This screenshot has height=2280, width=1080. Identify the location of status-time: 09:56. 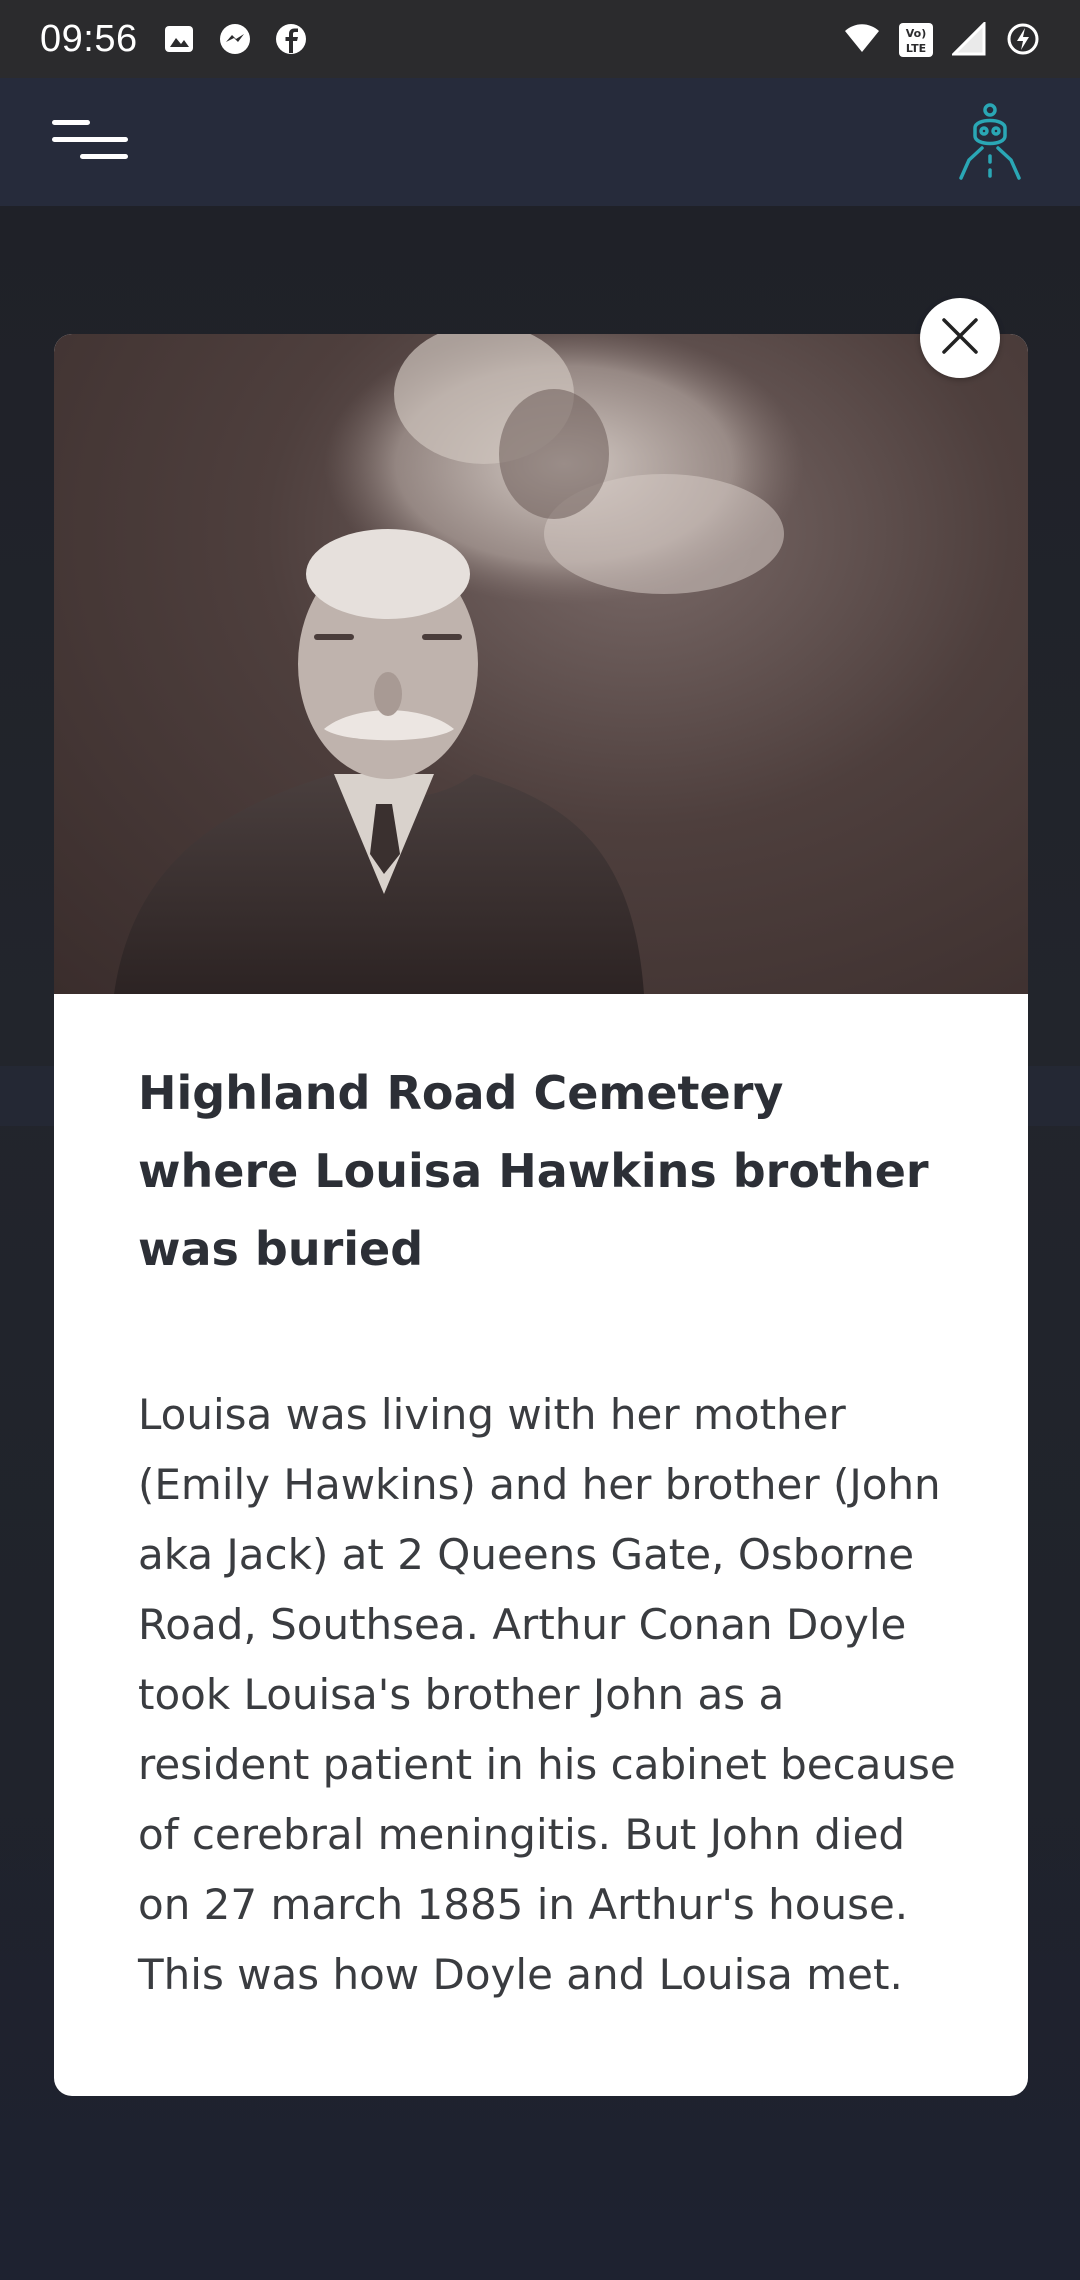
(89, 38).